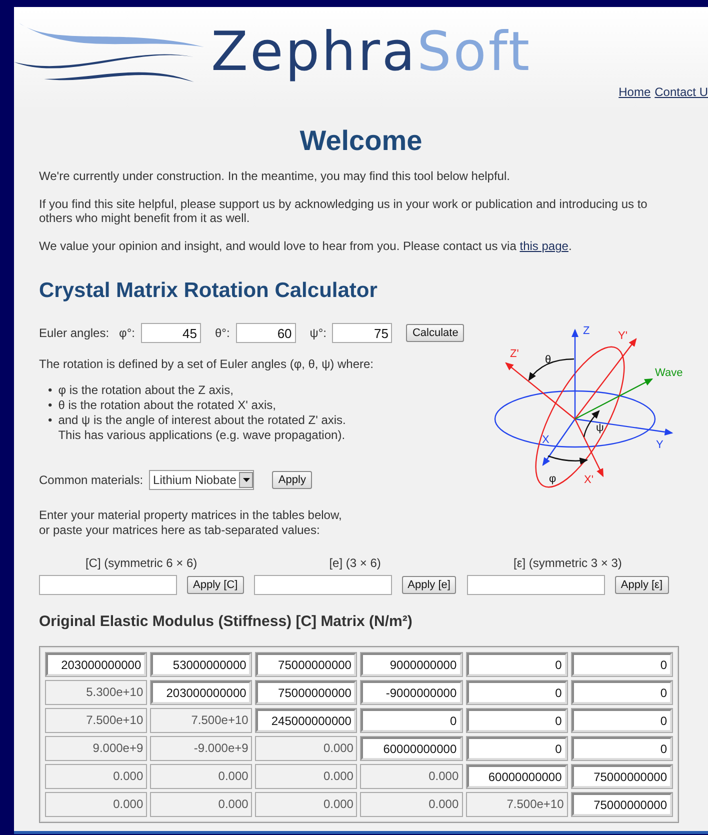 This screenshot has width=708, height=835. What do you see at coordinates (681, 92) in the screenshot?
I see `nav-link: Contact U` at bounding box center [681, 92].